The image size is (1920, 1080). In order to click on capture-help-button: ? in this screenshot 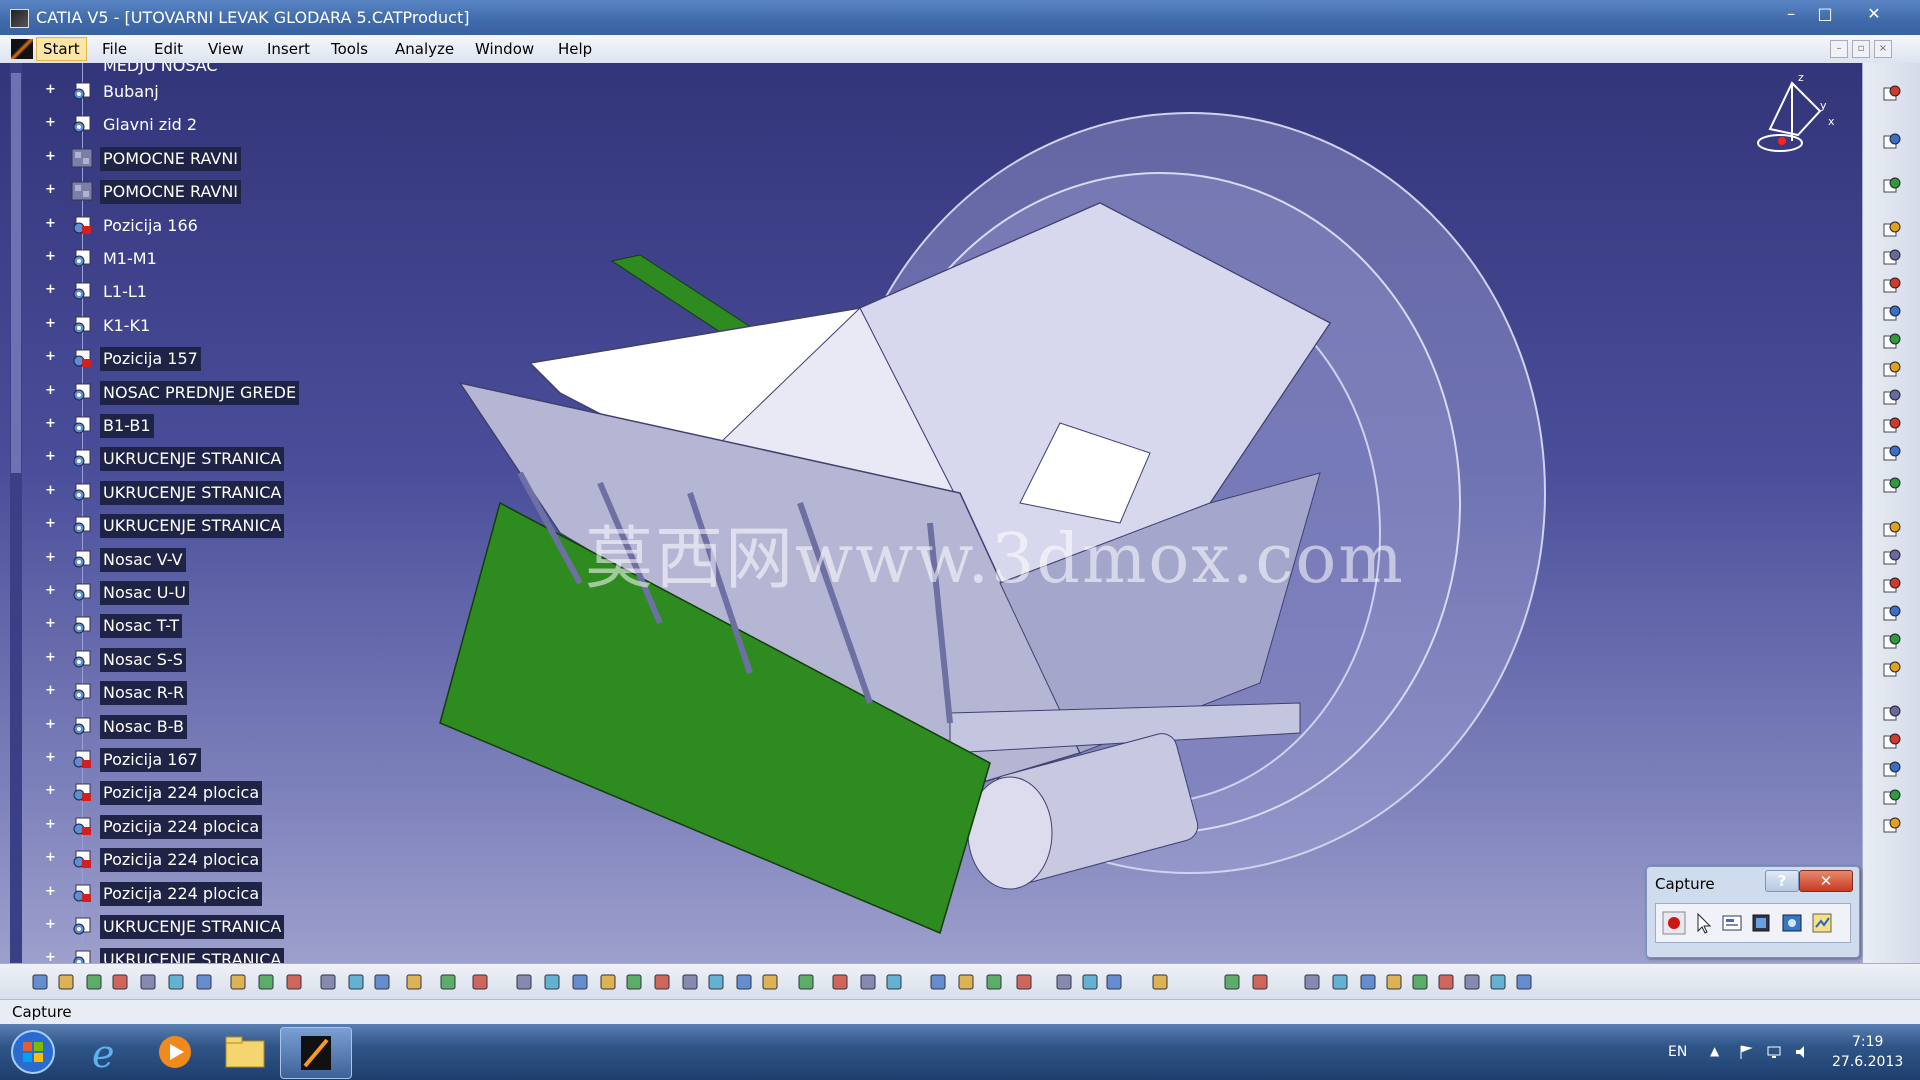, I will do `click(1782, 881)`.